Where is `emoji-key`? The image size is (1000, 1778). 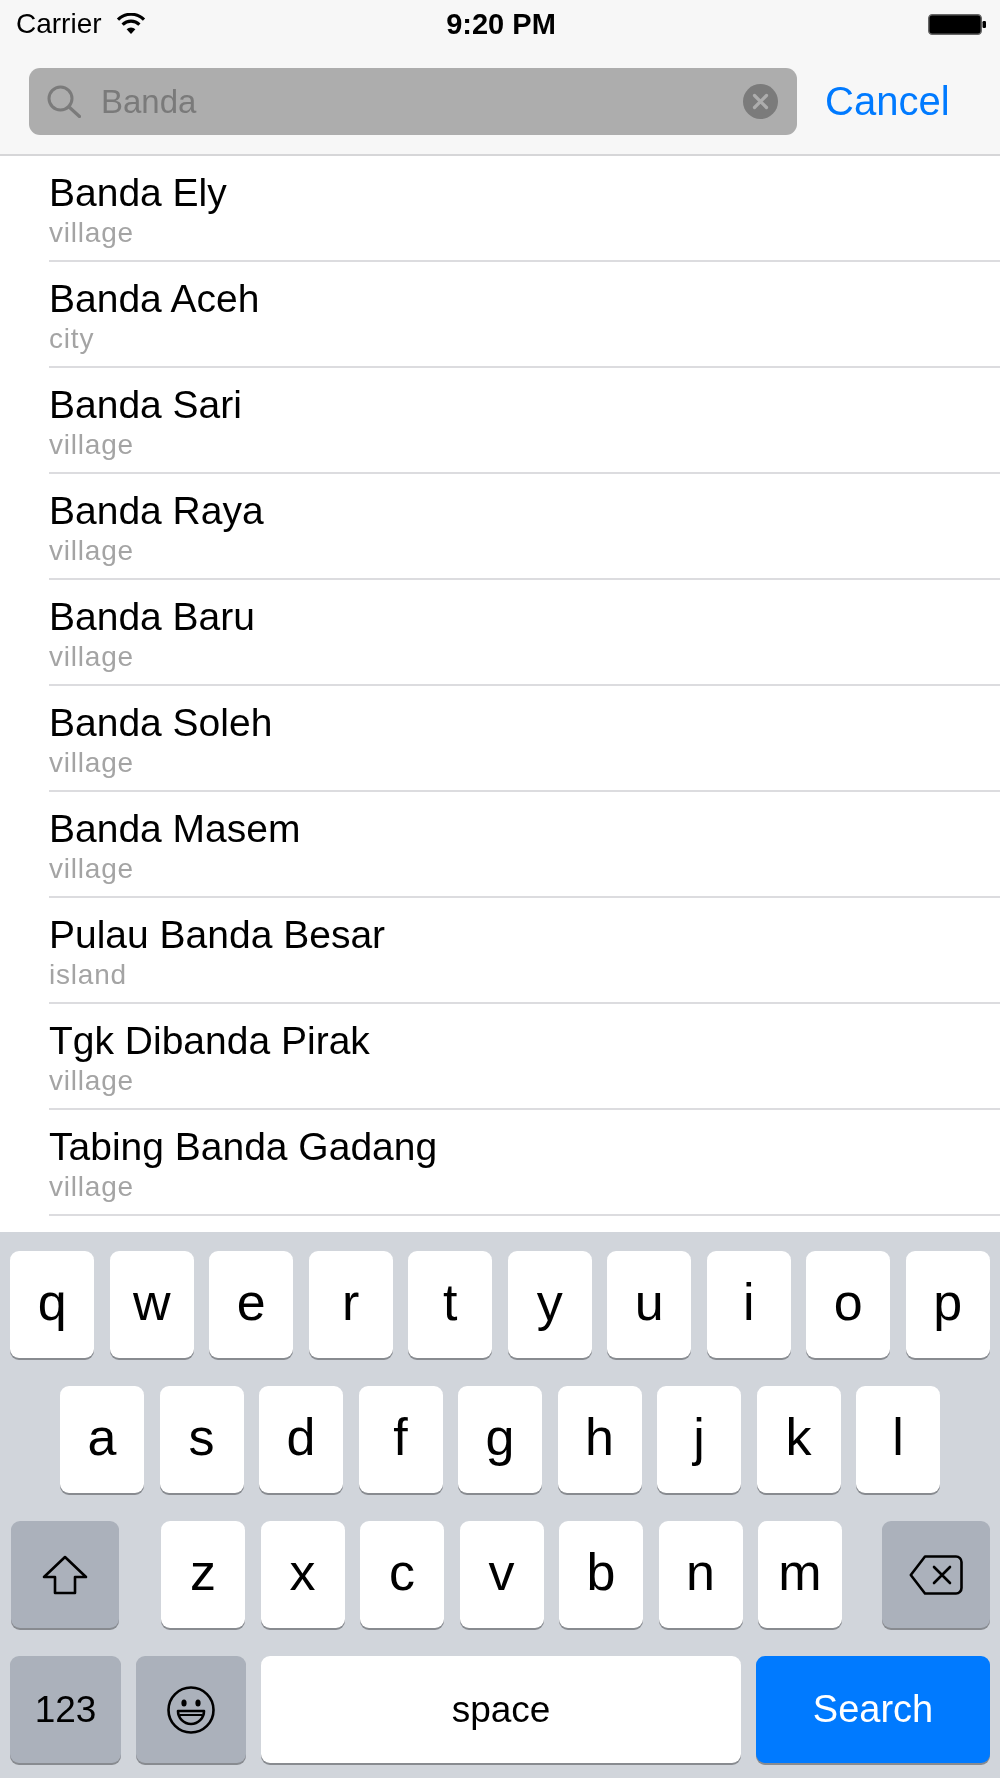
emoji-key is located at coordinates (191, 1709).